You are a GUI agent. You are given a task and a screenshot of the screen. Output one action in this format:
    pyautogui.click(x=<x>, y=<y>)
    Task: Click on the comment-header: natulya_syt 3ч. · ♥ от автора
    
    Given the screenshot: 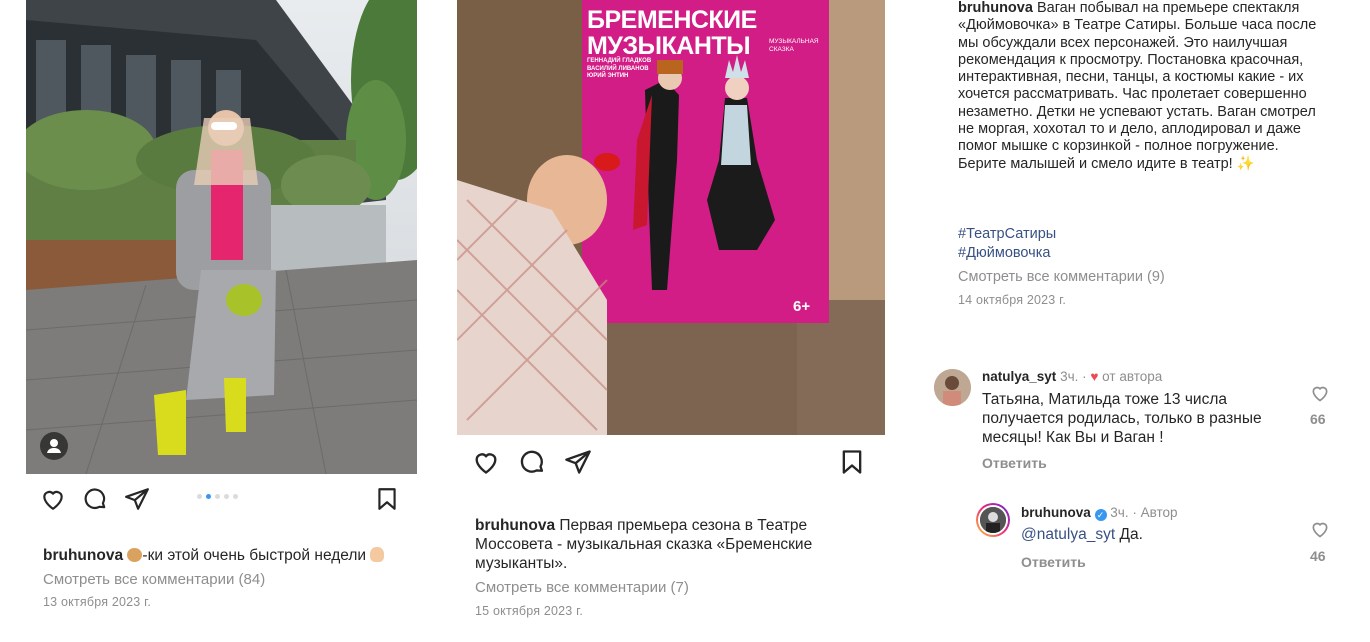 What is the action you would take?
    pyautogui.click(x=1072, y=376)
    